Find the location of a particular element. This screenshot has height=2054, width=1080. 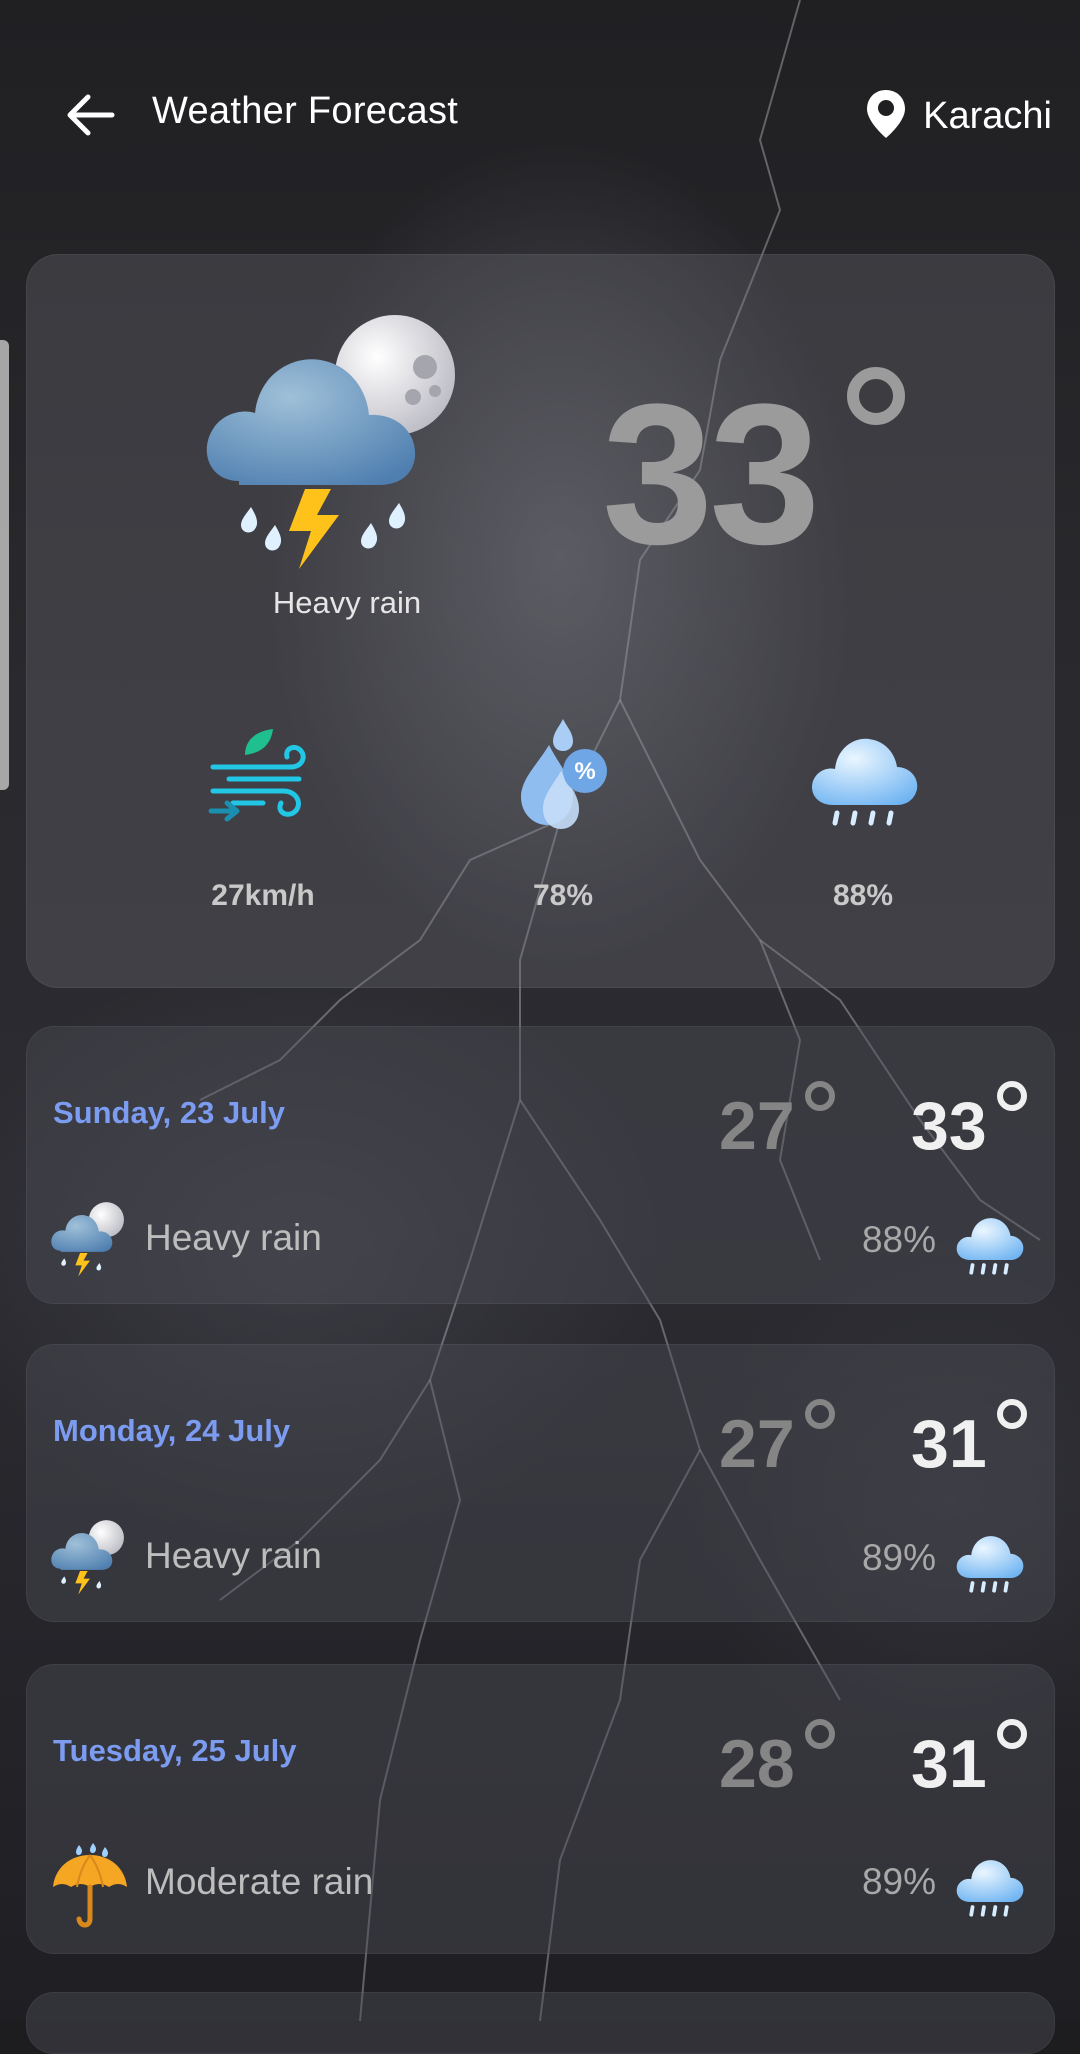

forecast-high-temp: 33 is located at coordinates (949, 1126).